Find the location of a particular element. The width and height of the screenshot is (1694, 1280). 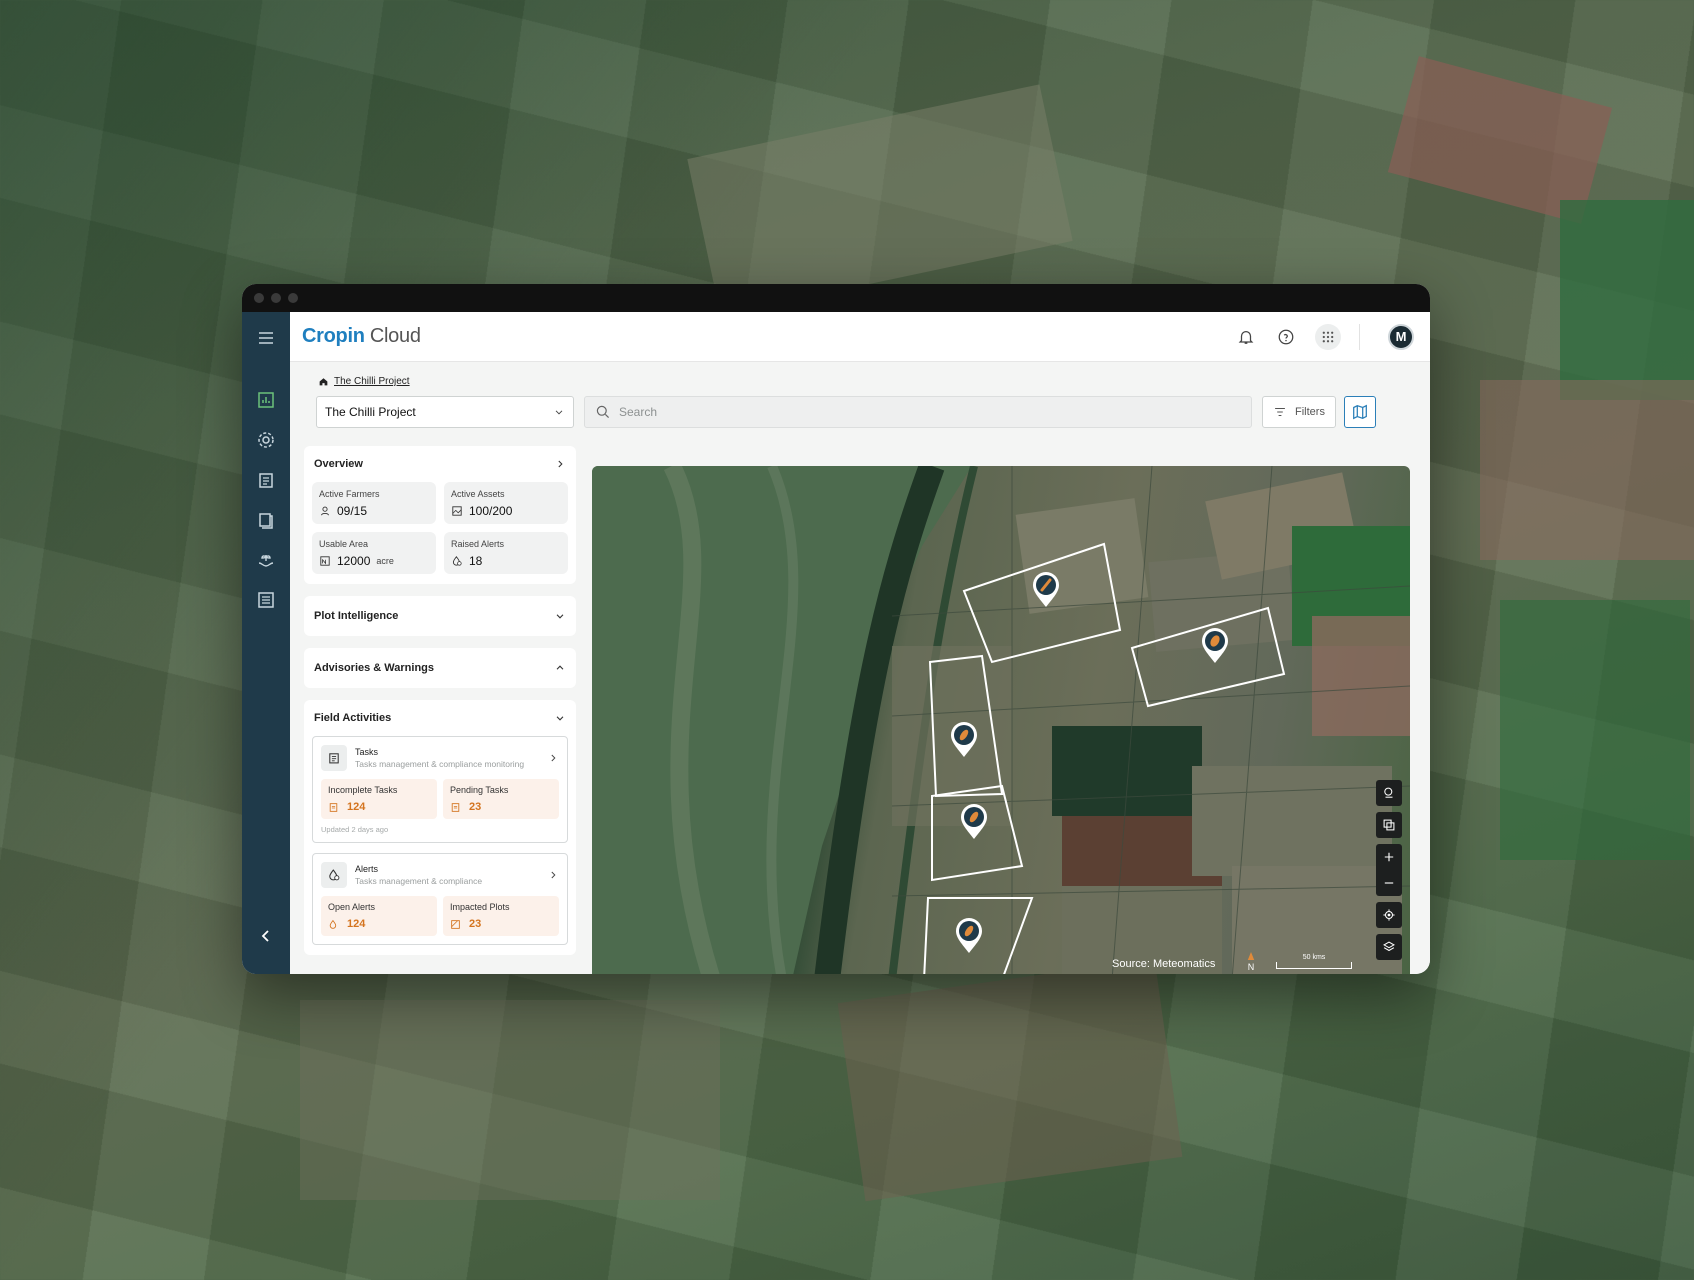

impacted-plots-stat: Impacted Plots 23 is located at coordinates (501, 916).